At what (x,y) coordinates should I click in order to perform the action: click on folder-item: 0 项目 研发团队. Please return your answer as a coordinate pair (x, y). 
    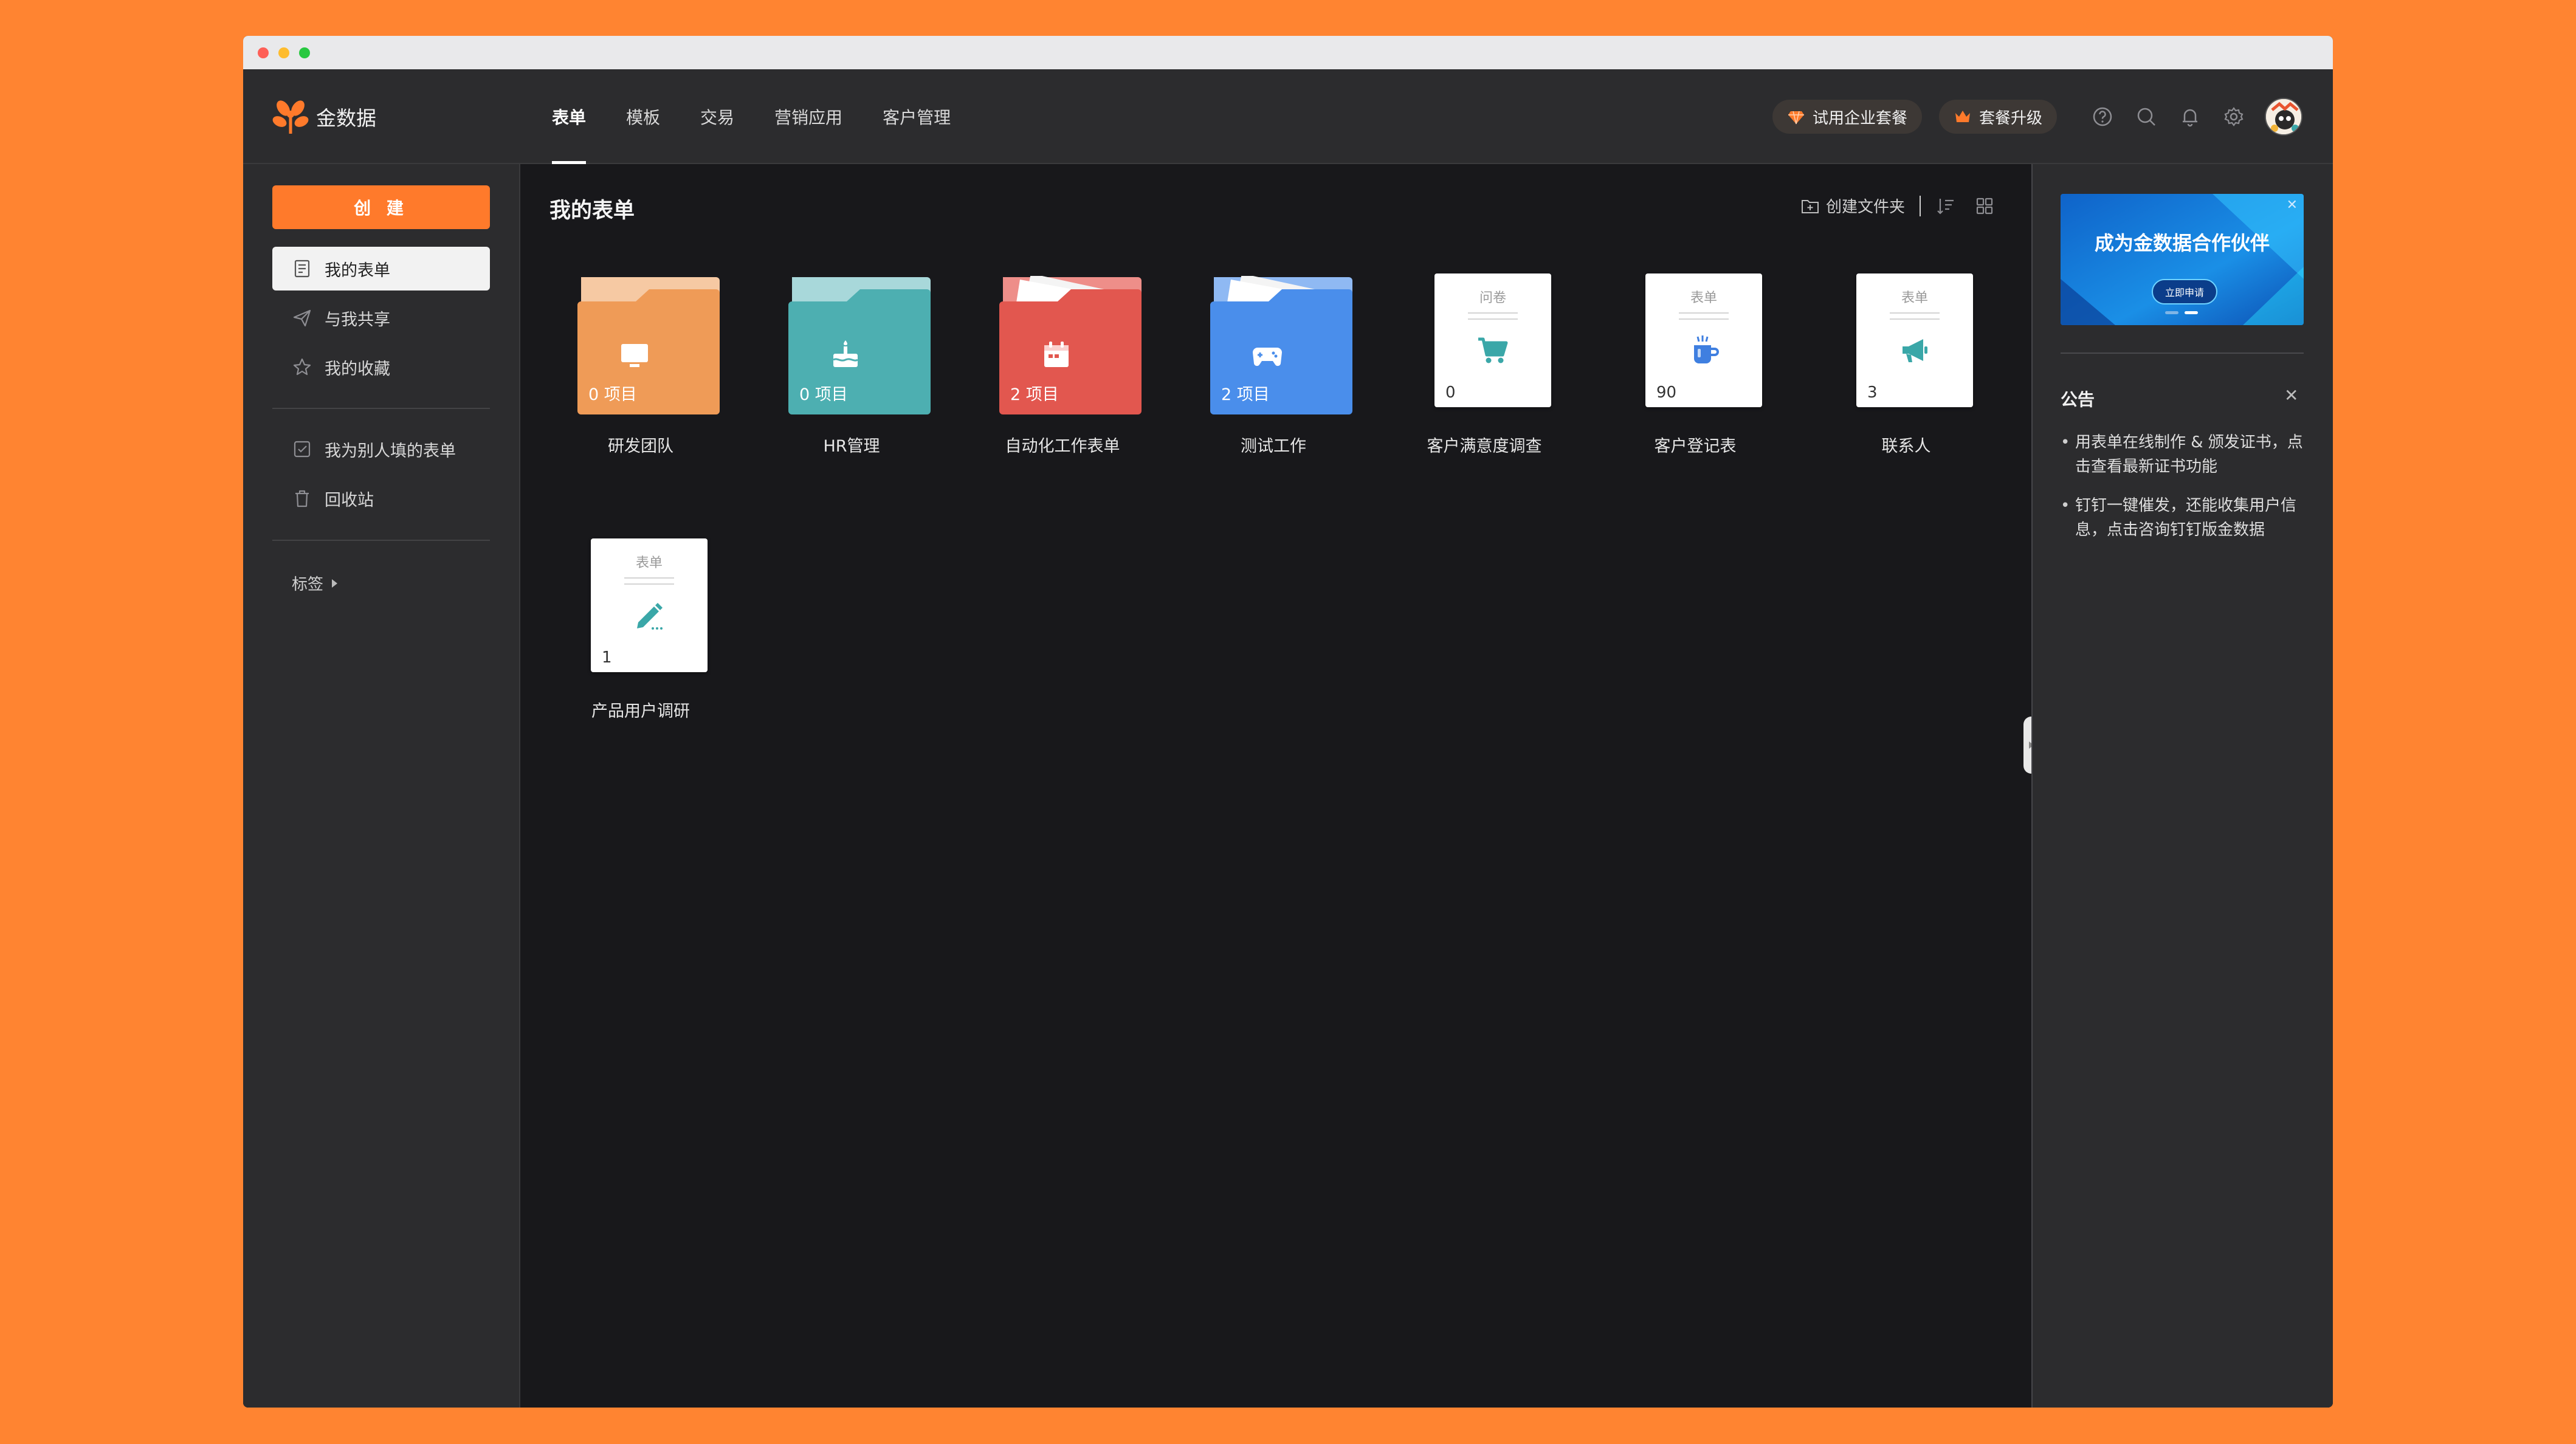
    Looking at the image, I should click on (641, 376).